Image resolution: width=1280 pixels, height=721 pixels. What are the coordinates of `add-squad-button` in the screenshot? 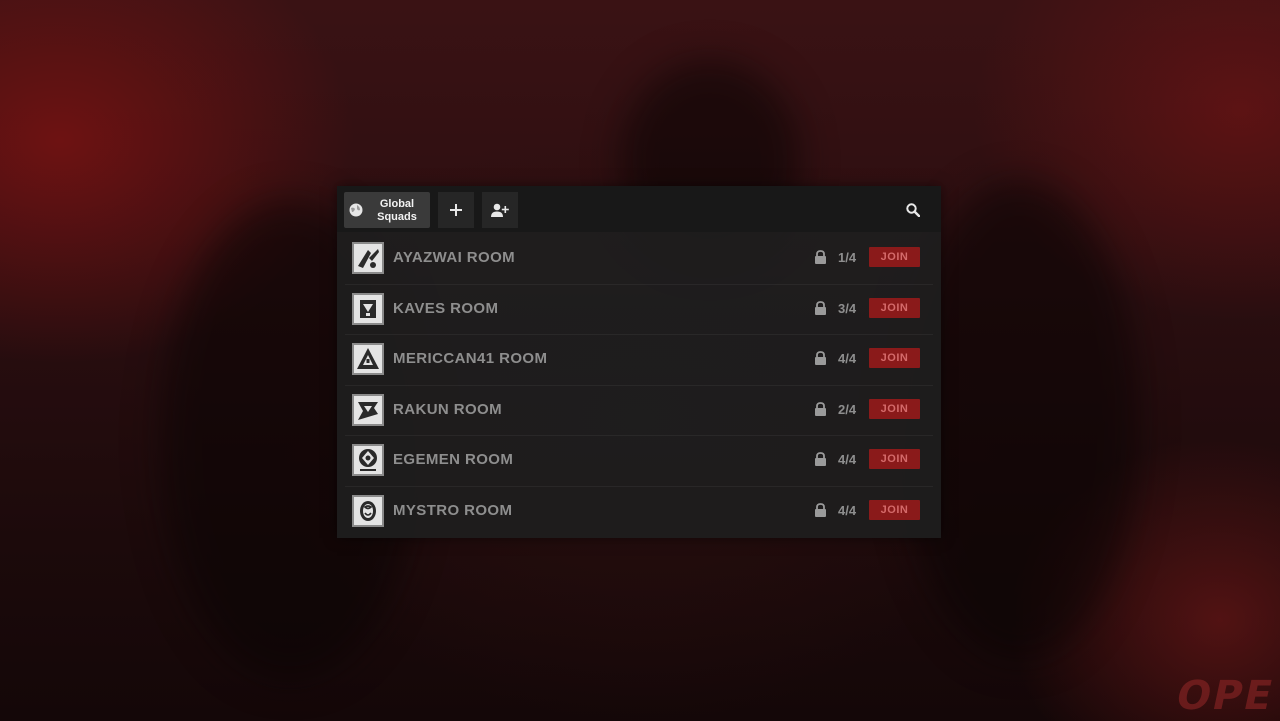 It's located at (456, 210).